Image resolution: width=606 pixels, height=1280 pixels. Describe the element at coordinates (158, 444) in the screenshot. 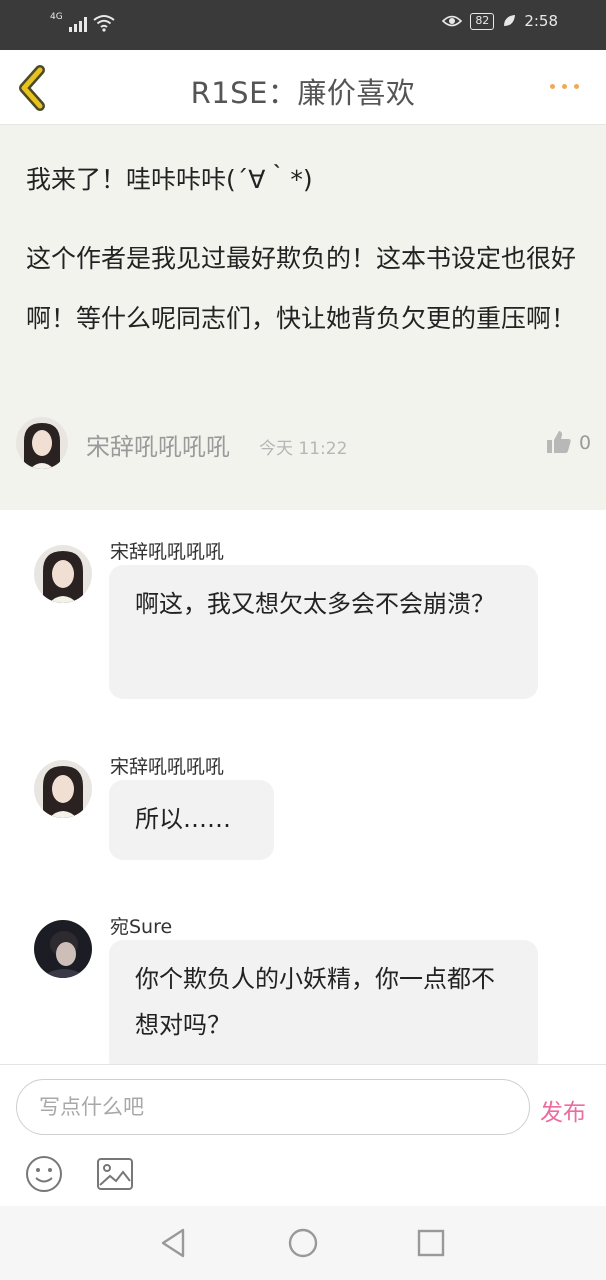

I see `comment-author: 宋辞吼吼吼吼` at that location.